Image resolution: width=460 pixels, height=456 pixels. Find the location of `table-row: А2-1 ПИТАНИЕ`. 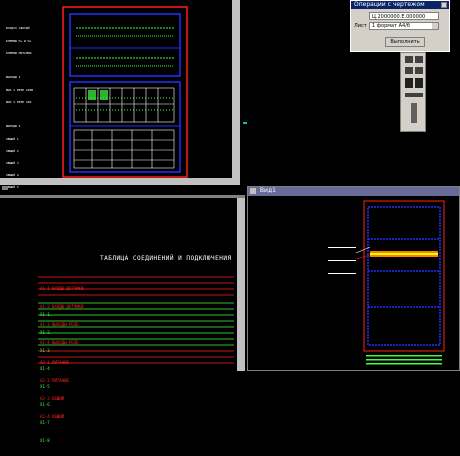

table-row: А2-1 ПИТАНИЕ is located at coordinates (54, 362).